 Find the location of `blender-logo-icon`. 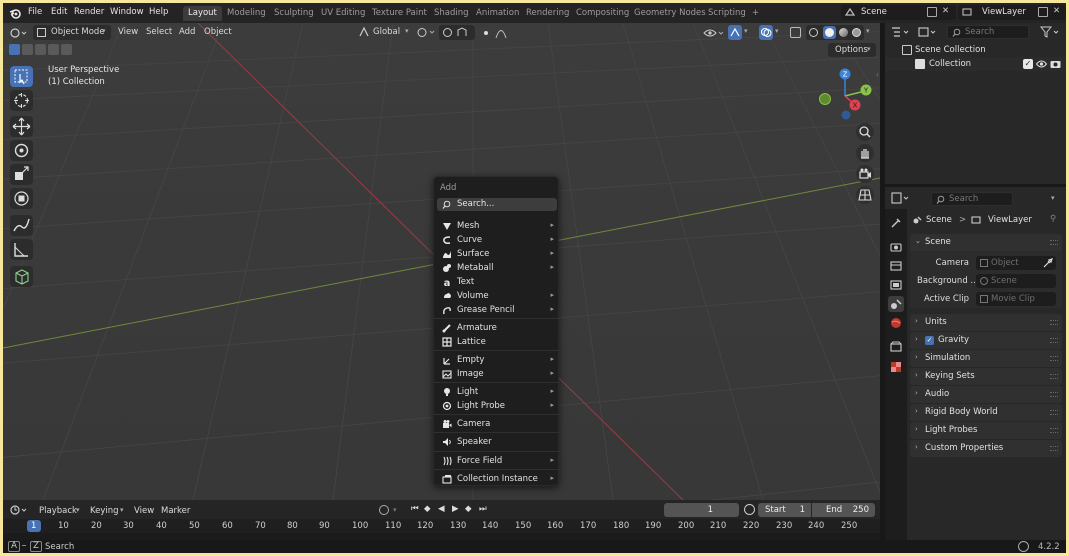

blender-logo-icon is located at coordinates (15, 13).